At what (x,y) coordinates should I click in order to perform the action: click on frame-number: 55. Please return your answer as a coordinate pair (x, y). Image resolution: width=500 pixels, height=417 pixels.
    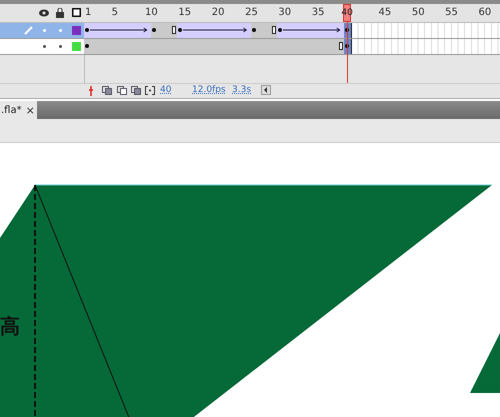
    Looking at the image, I should click on (451, 12).